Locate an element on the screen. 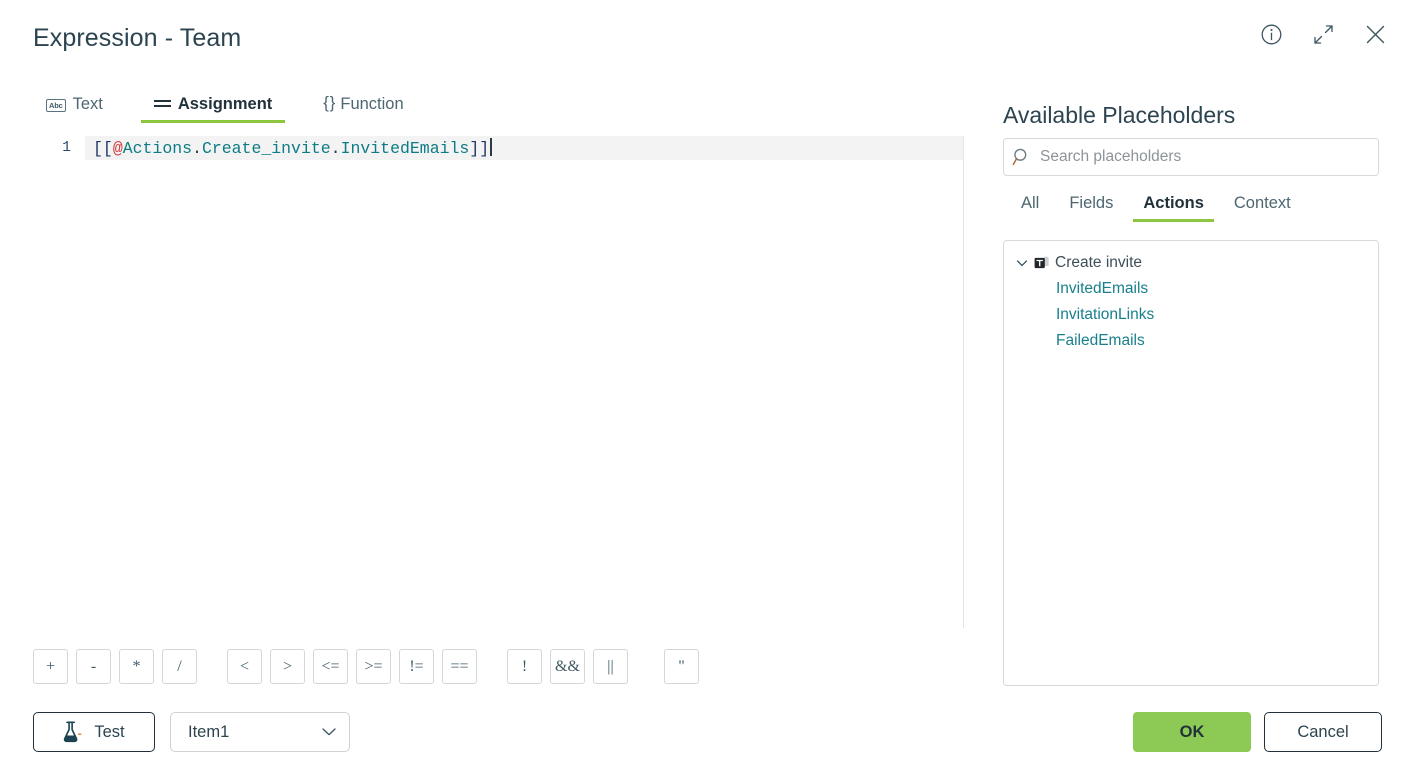 This screenshot has height=774, width=1411. operator-group-quote: " is located at coordinates (681, 666).